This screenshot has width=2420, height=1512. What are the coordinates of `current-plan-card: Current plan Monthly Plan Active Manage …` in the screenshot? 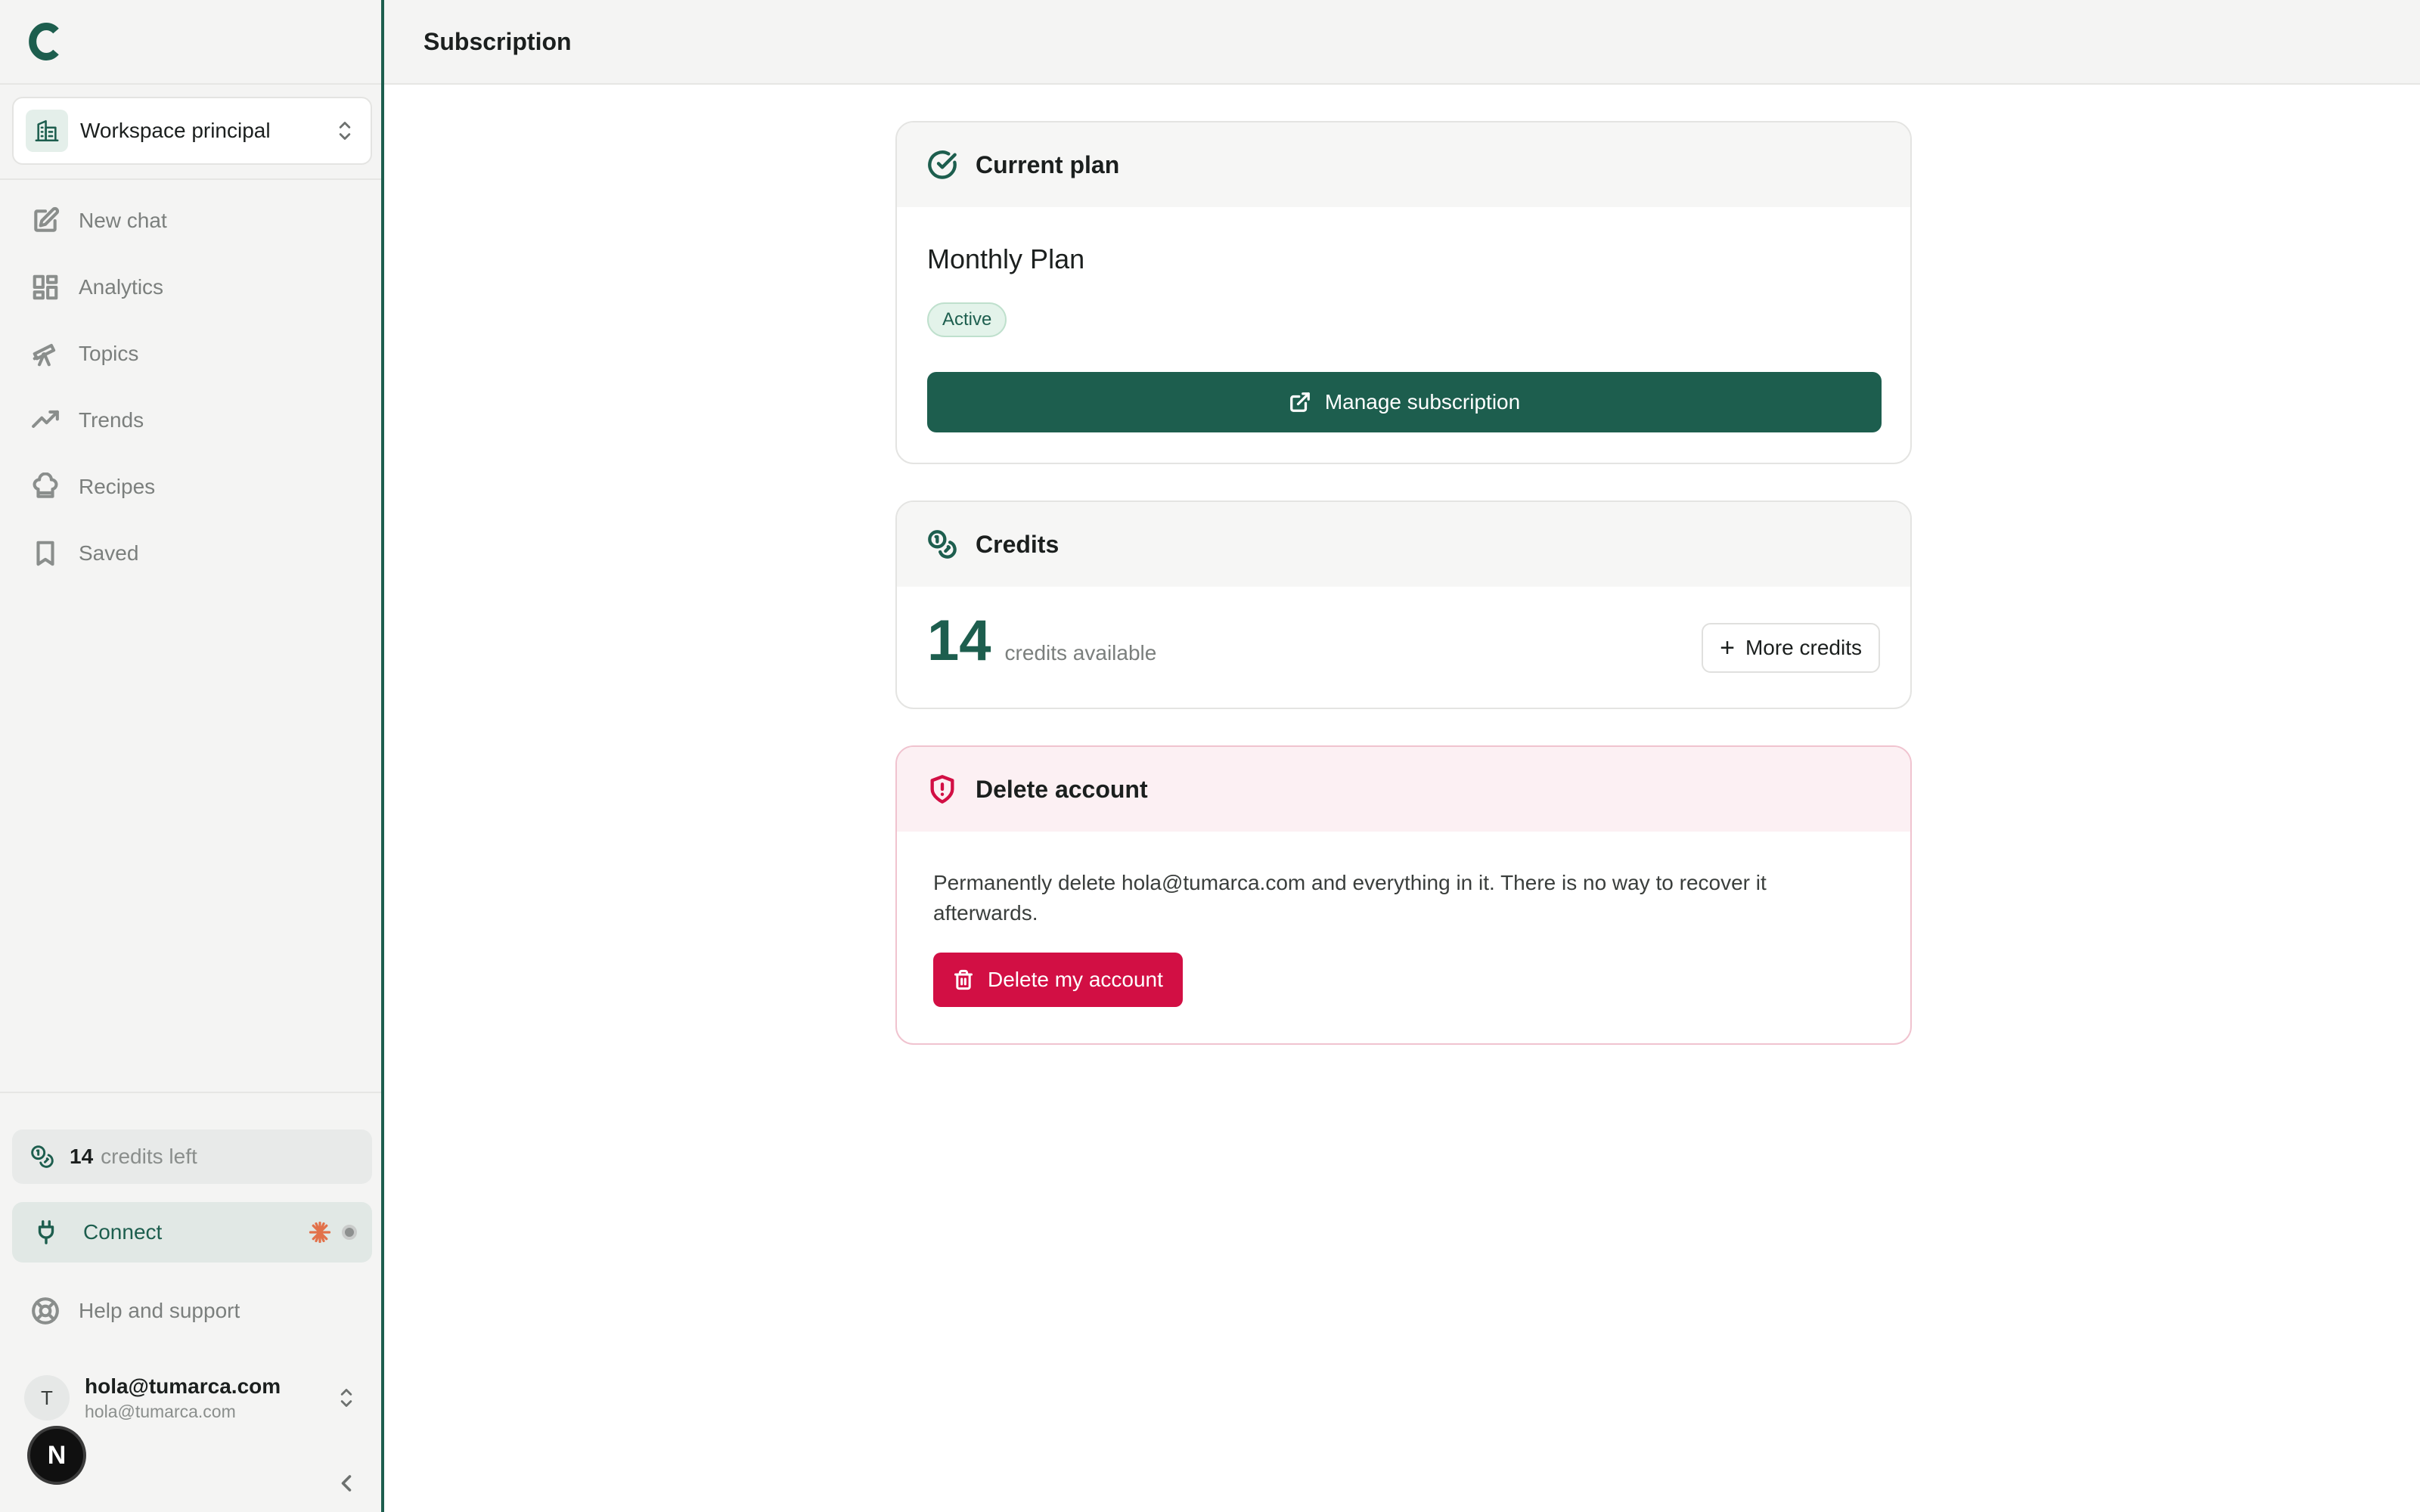 It's located at (1403, 292).